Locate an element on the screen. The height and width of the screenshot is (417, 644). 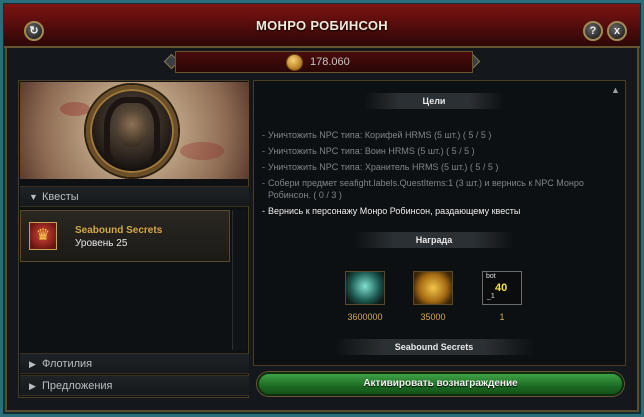
activate-reward-button: Активировать вознаграждение is located at coordinates (440, 384).